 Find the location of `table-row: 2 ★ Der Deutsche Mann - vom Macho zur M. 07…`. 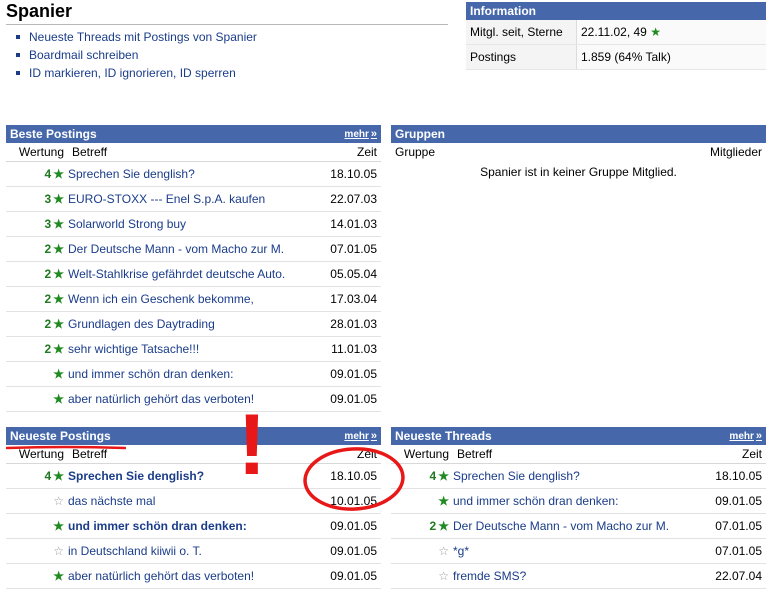

table-row: 2 ★ Der Deutsche Mann - vom Macho zur M. 07… is located at coordinates (193, 249).